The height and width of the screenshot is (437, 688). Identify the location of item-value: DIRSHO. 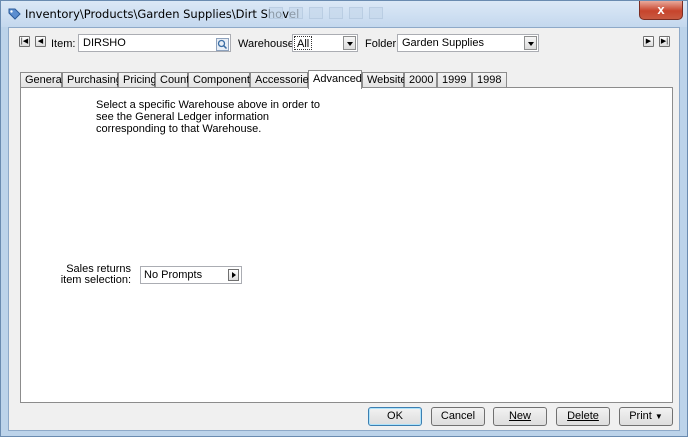
(104, 43).